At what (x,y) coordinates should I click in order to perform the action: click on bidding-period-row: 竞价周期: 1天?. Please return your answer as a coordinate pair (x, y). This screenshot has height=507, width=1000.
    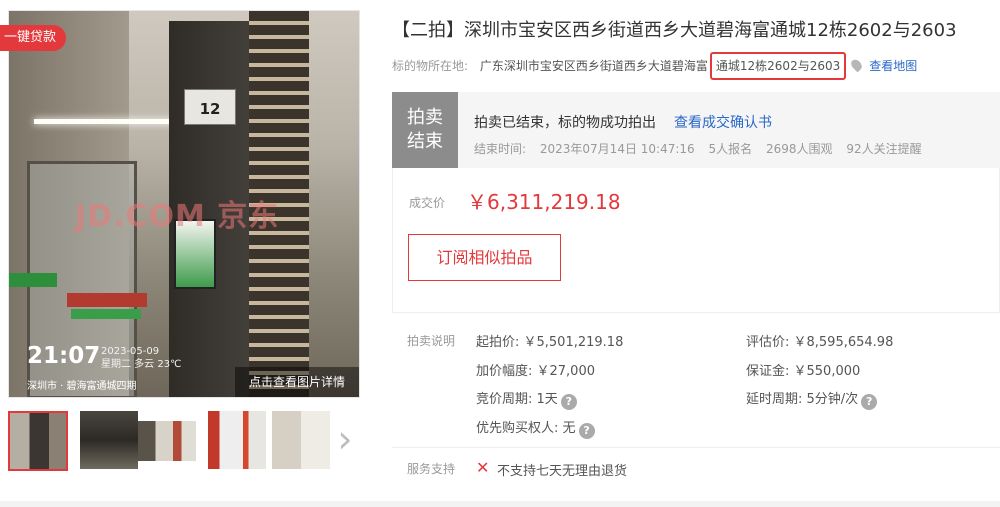
    Looking at the image, I should click on (526, 399).